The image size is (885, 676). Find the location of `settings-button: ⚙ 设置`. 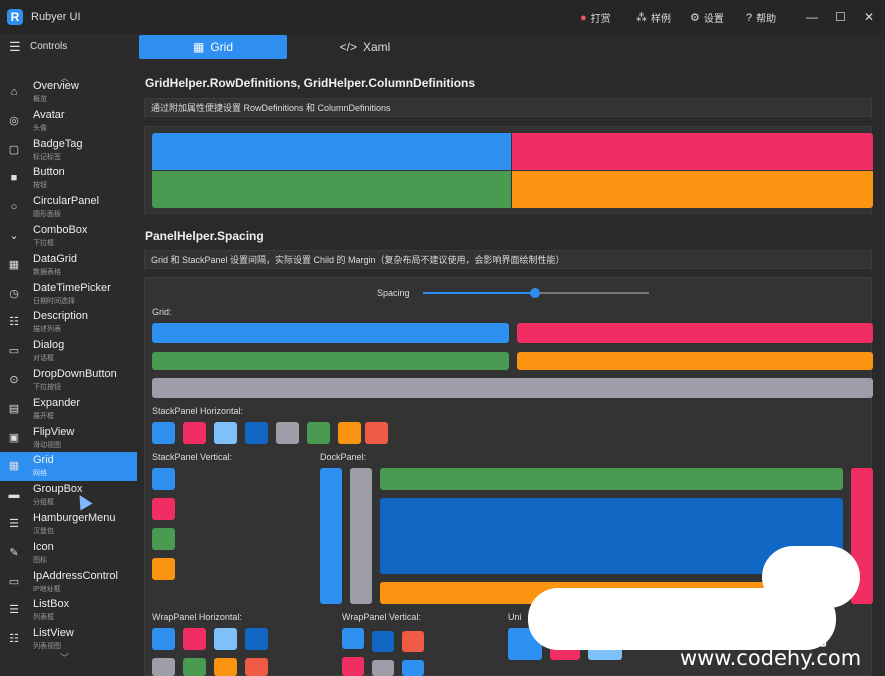

settings-button: ⚙ 设置 is located at coordinates (707, 17).